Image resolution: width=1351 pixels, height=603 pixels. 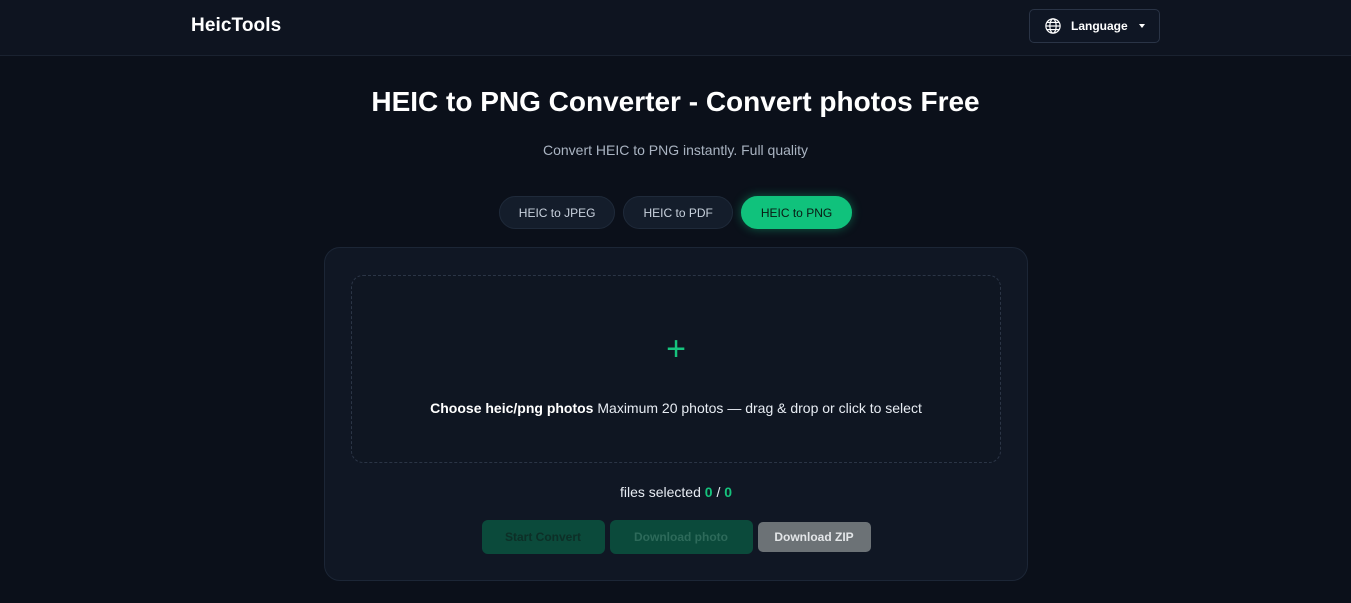 What do you see at coordinates (1099, 26) in the screenshot?
I see `language-label: Language` at bounding box center [1099, 26].